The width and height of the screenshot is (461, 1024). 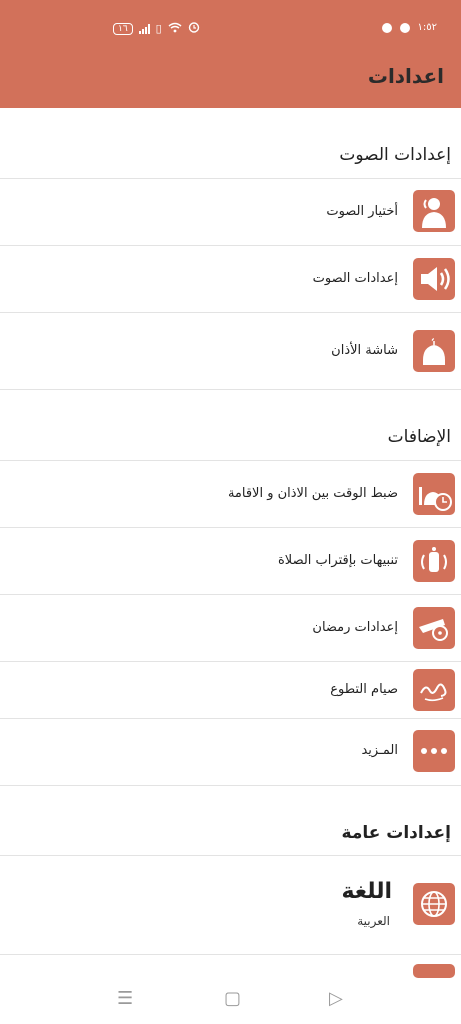 I want to click on more-dots-icon, so click(x=434, y=751).